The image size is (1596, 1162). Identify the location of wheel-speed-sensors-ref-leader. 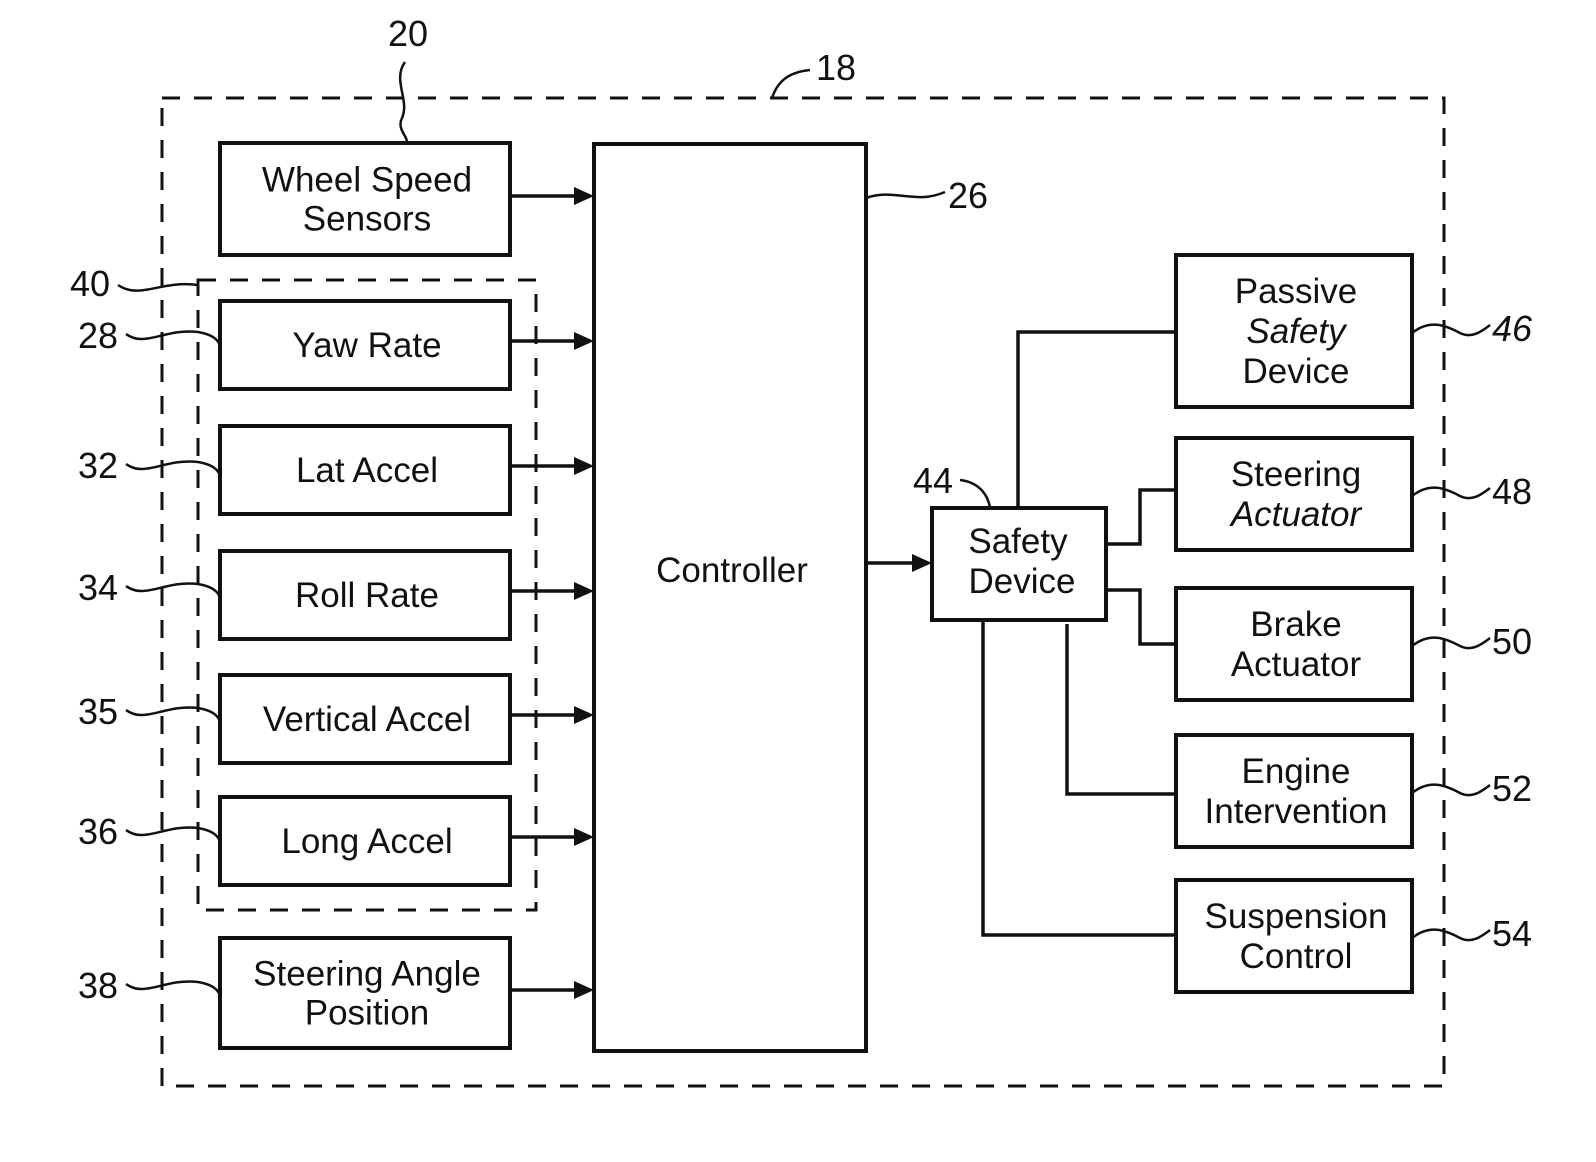
(403, 102).